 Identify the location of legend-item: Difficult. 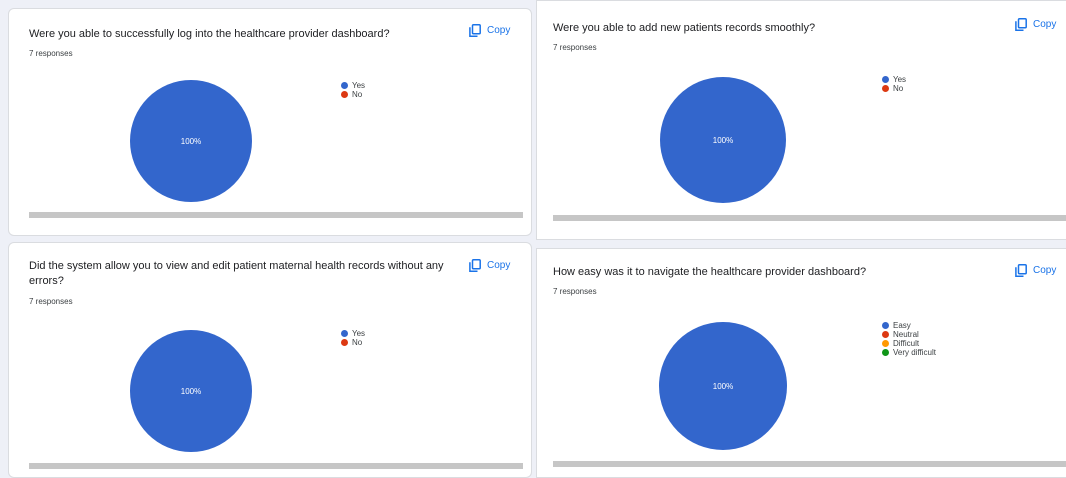
(909, 343).